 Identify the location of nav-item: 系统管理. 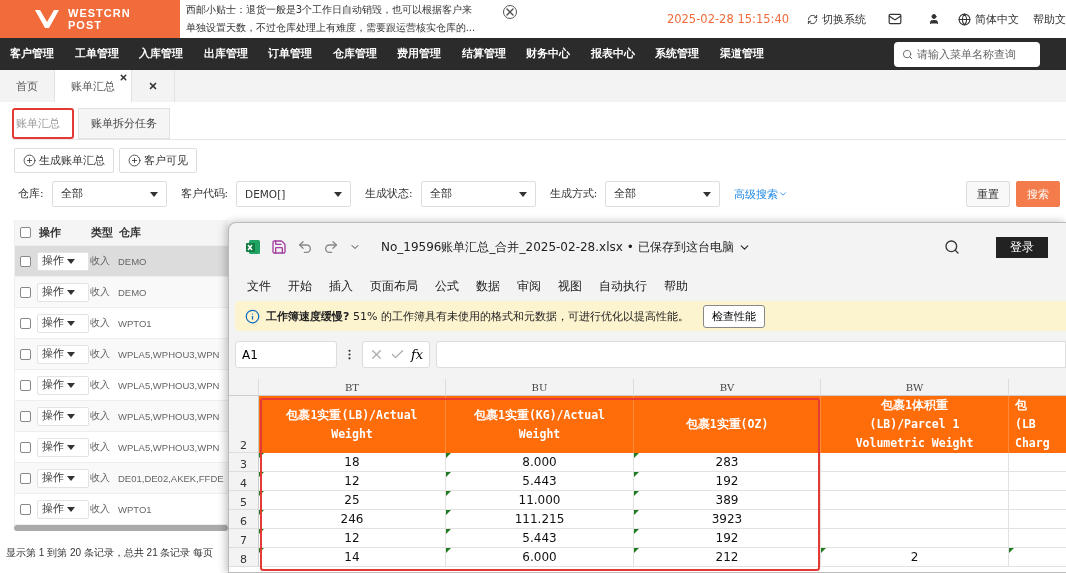
(677, 54).